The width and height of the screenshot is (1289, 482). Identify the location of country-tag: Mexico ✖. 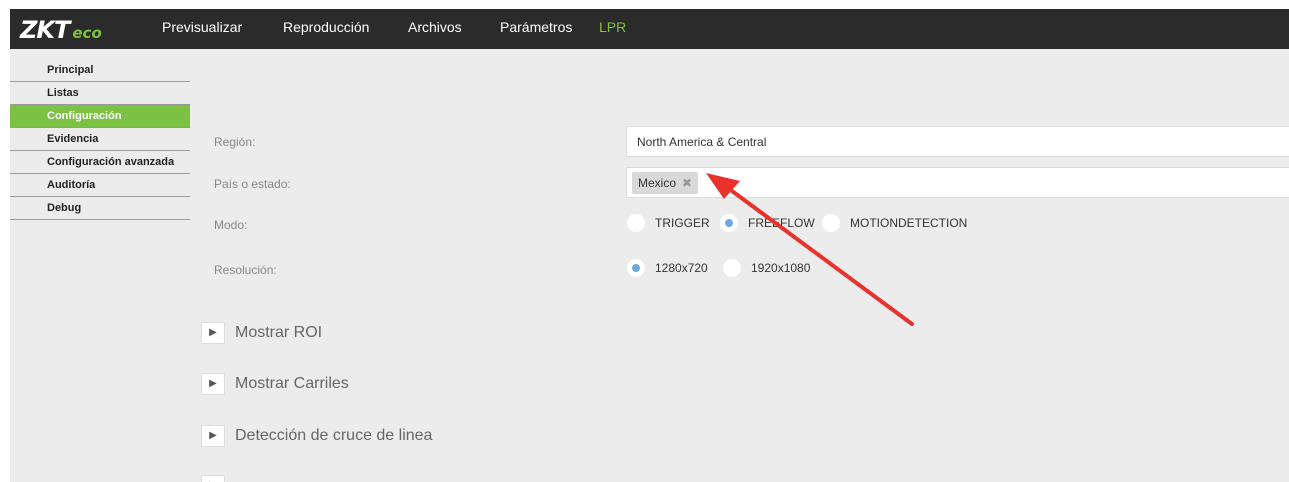
(665, 183).